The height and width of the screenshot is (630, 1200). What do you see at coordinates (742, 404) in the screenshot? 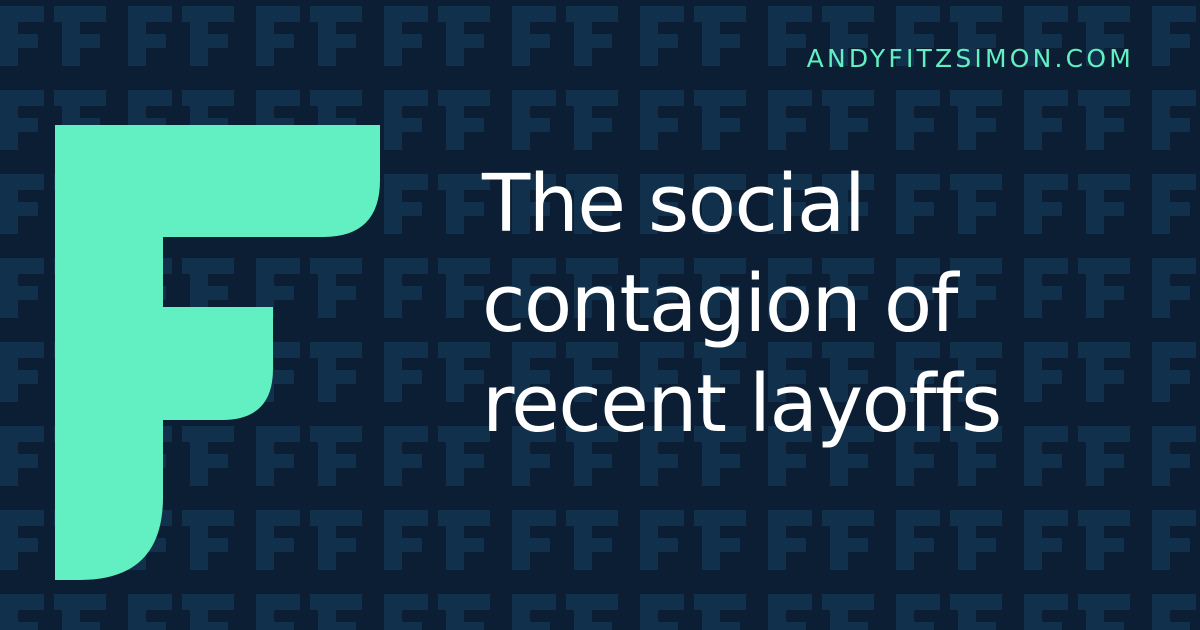
I see `headline-line-3: recent layoffs` at bounding box center [742, 404].